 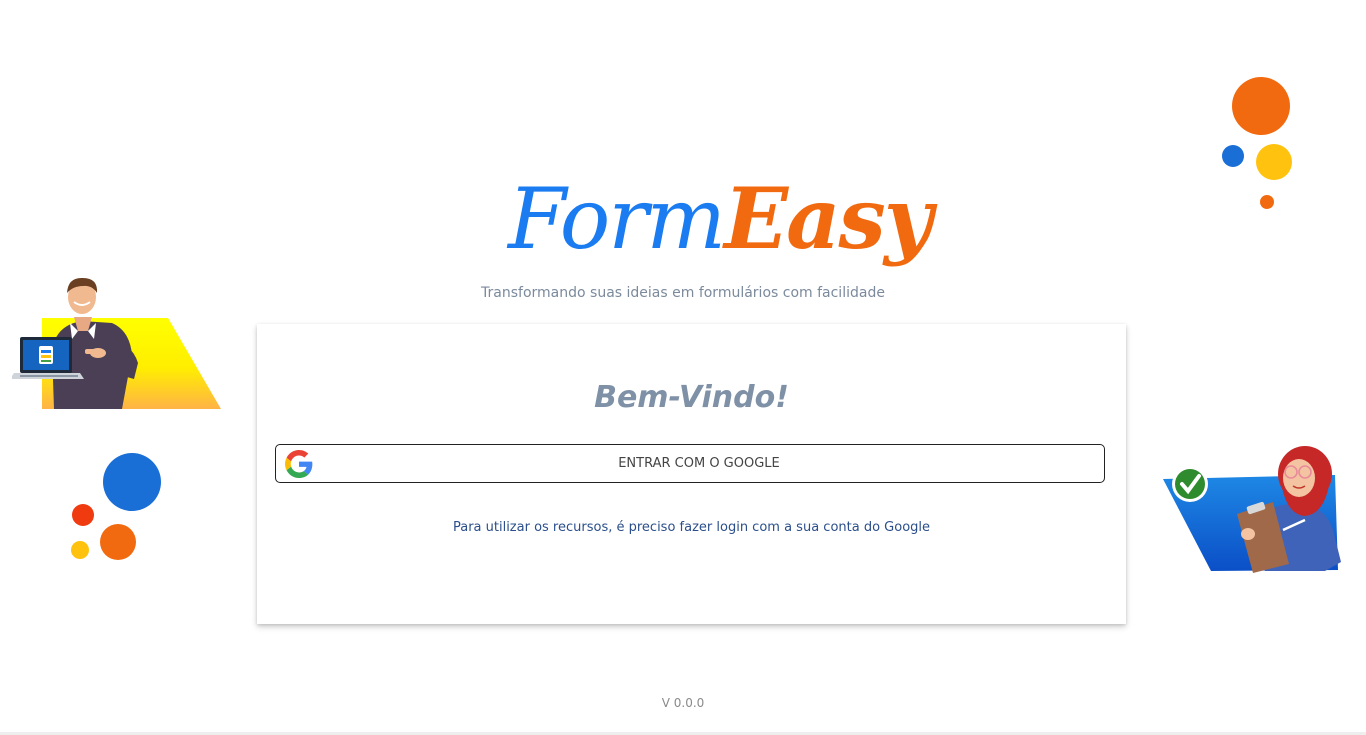 I want to click on orange-dot-large, so click(x=1261, y=106).